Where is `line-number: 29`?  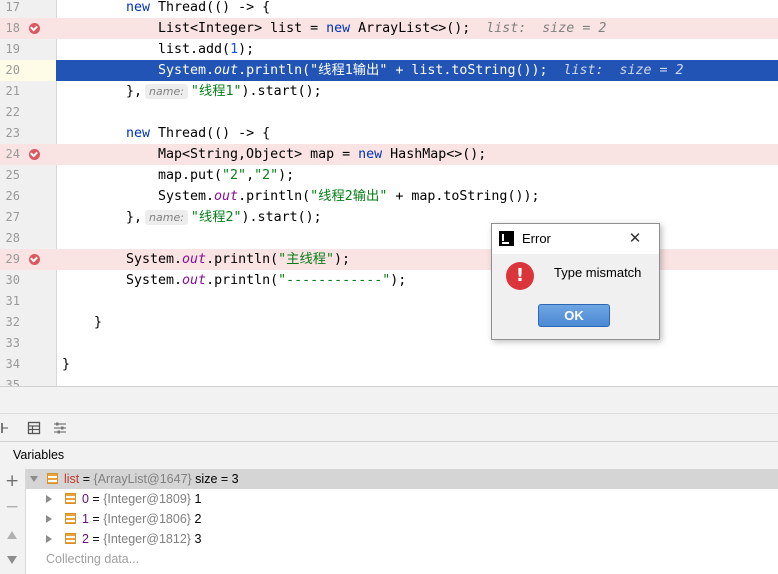 line-number: 29 is located at coordinates (12, 259).